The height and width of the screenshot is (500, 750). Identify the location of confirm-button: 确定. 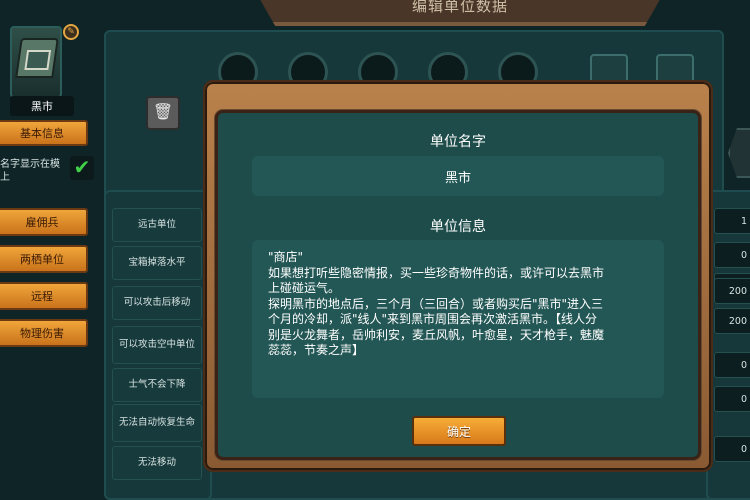
(459, 431).